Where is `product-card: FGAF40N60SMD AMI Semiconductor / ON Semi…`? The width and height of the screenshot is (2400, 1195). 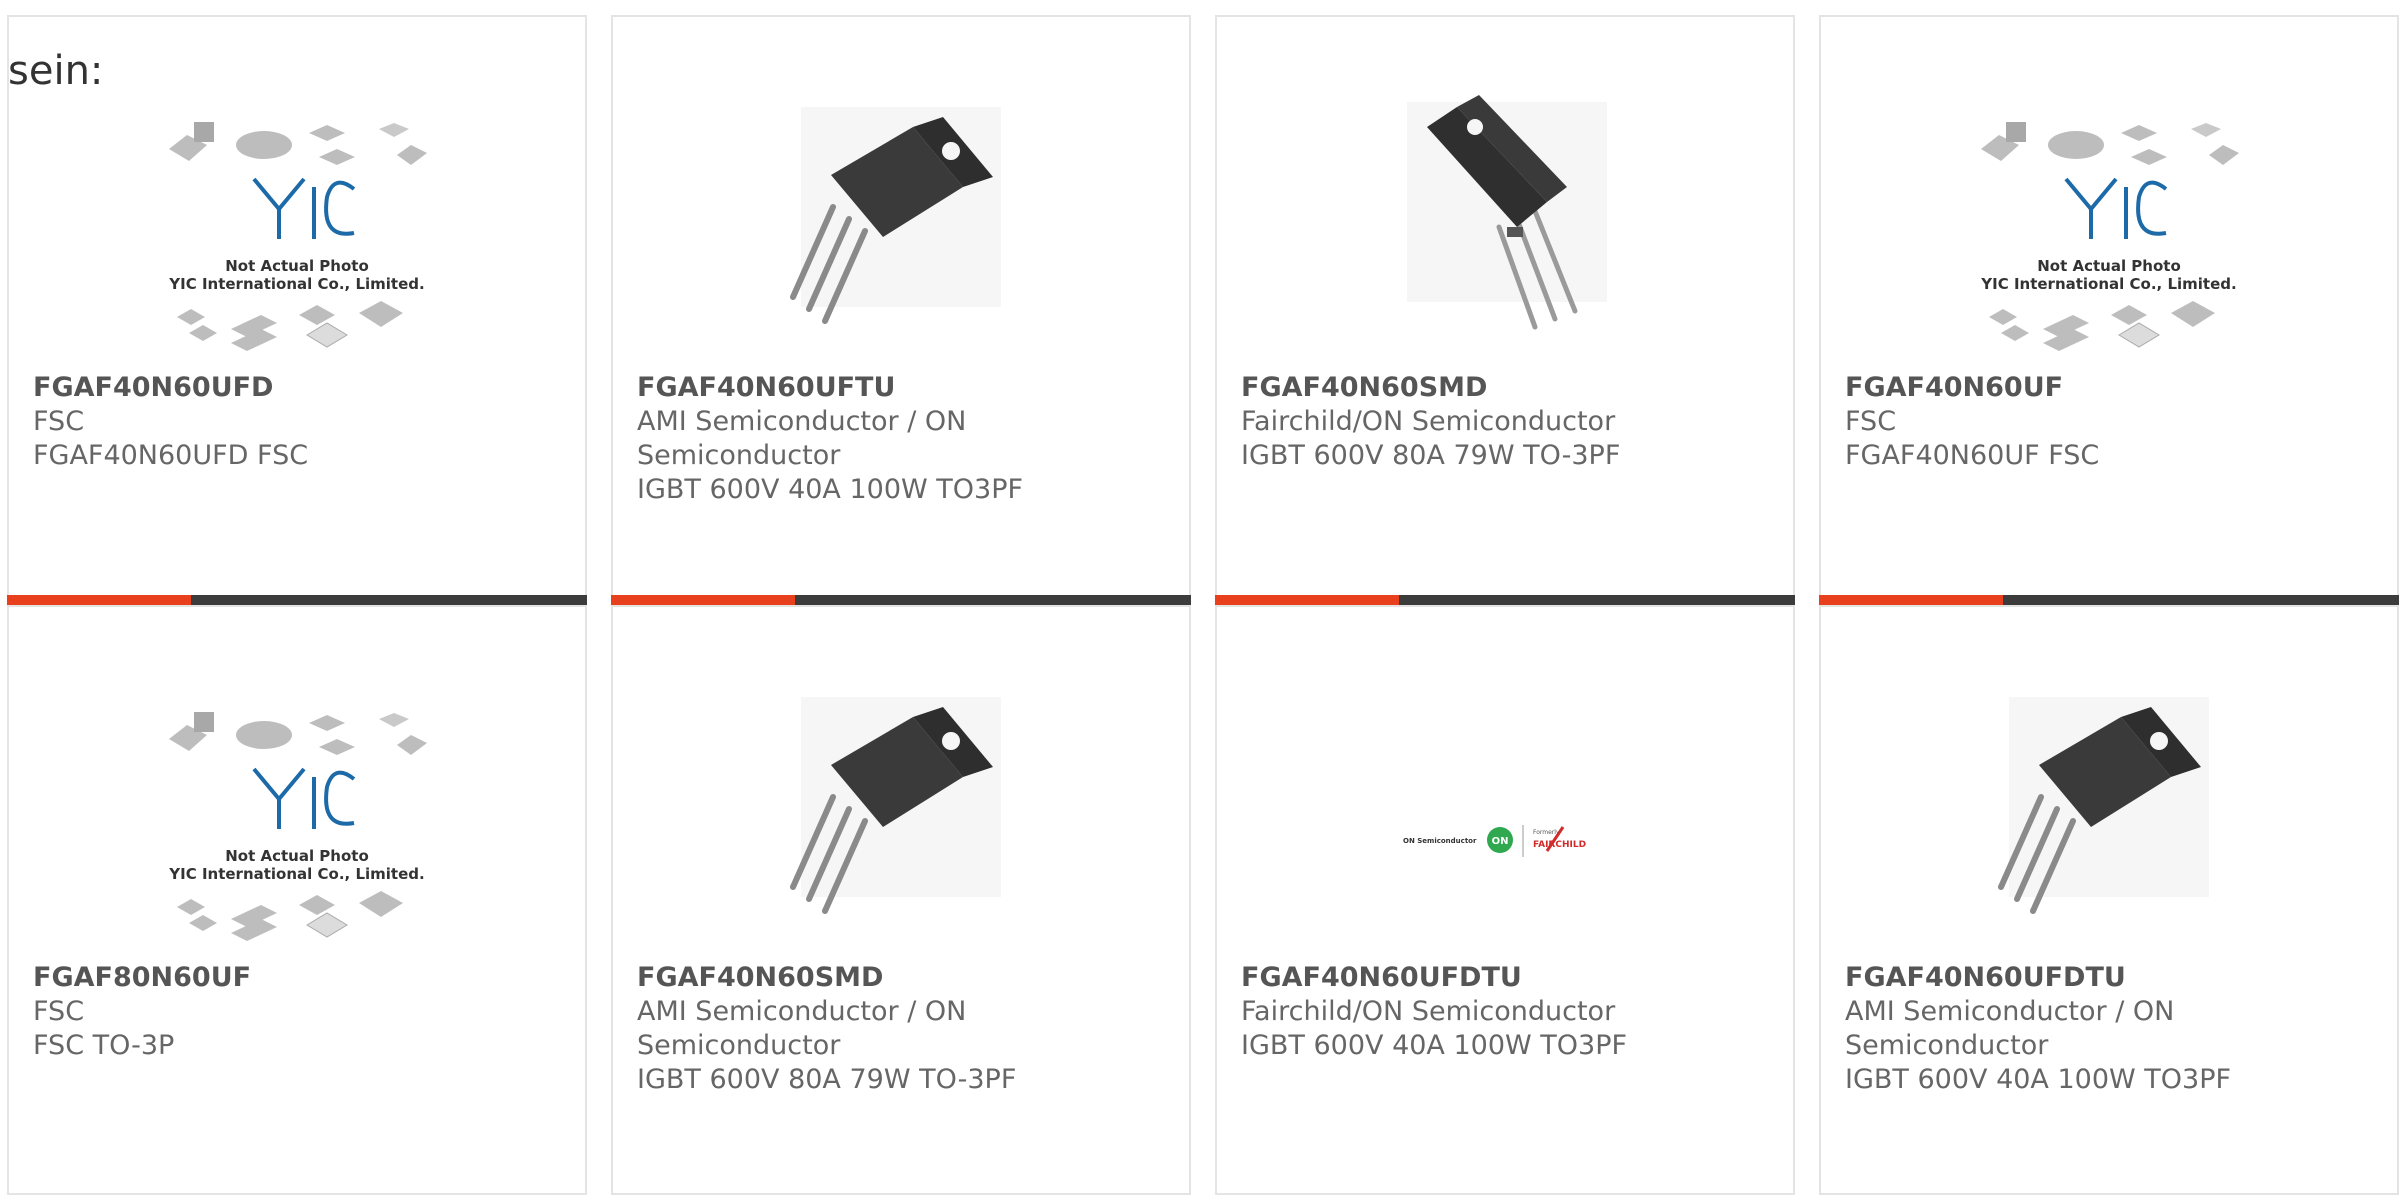 product-card: FGAF40N60SMD AMI Semiconductor / ON Semi… is located at coordinates (901, 900).